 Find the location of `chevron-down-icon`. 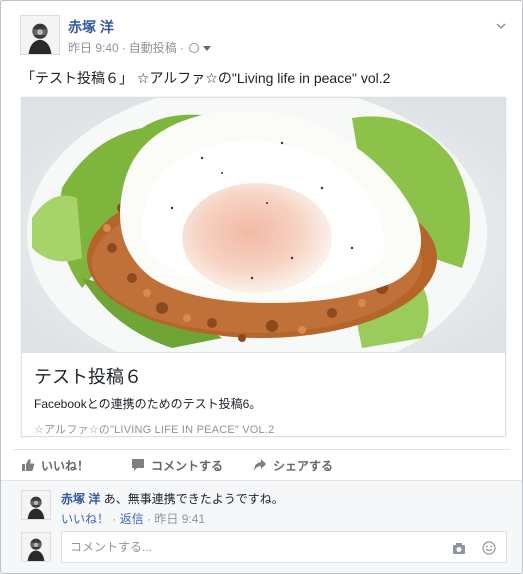

chevron-down-icon is located at coordinates (501, 26).